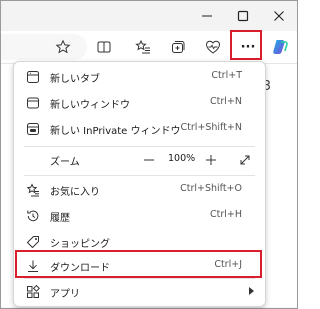 The height and width of the screenshot is (309, 320). I want to click on menu-item-new-inprivate-window: 新しい InPrivate ウィンドウ Ctrl+Shift+N, so click(139, 129).